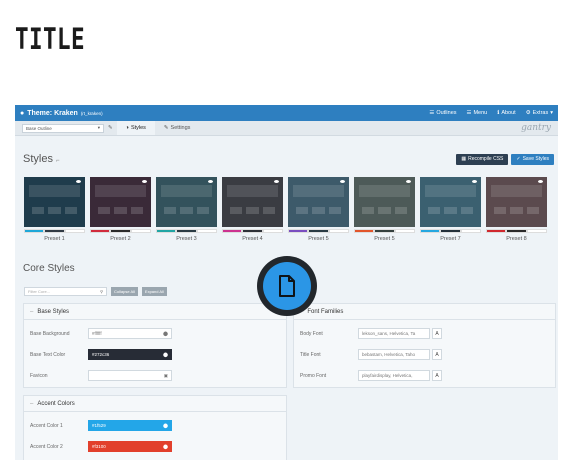 Image resolution: width=572 pixels, height=473 pixels. I want to click on menu-outlines: ☰ Outlines, so click(442, 113).